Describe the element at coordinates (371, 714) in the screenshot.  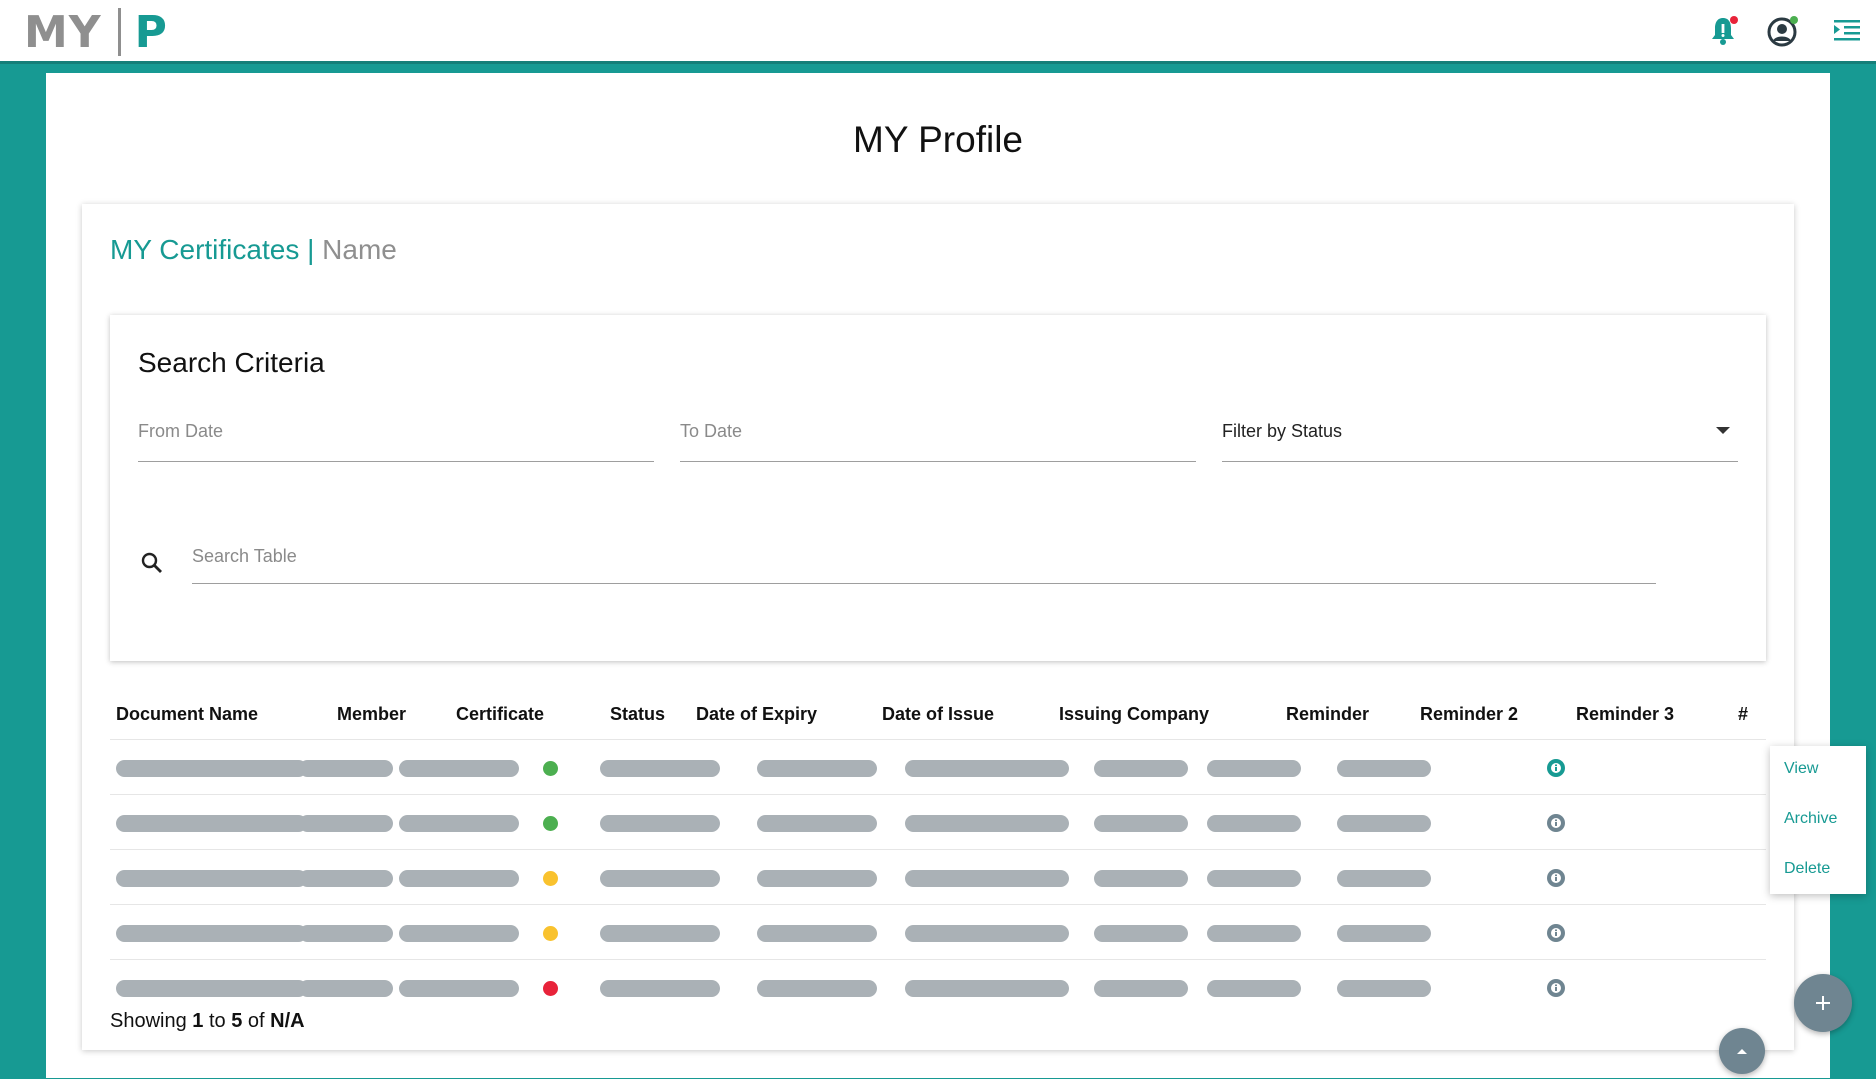
I see `column-header: Member` at that location.